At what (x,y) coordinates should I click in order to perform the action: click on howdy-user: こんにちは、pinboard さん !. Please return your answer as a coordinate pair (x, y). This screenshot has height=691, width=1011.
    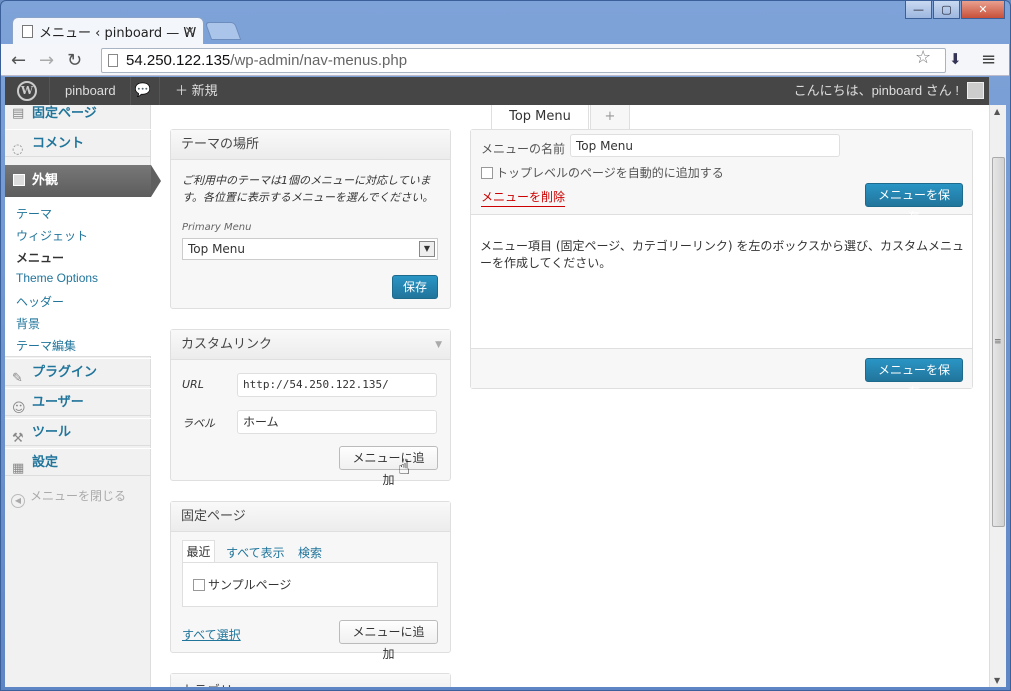
    Looking at the image, I should click on (876, 91).